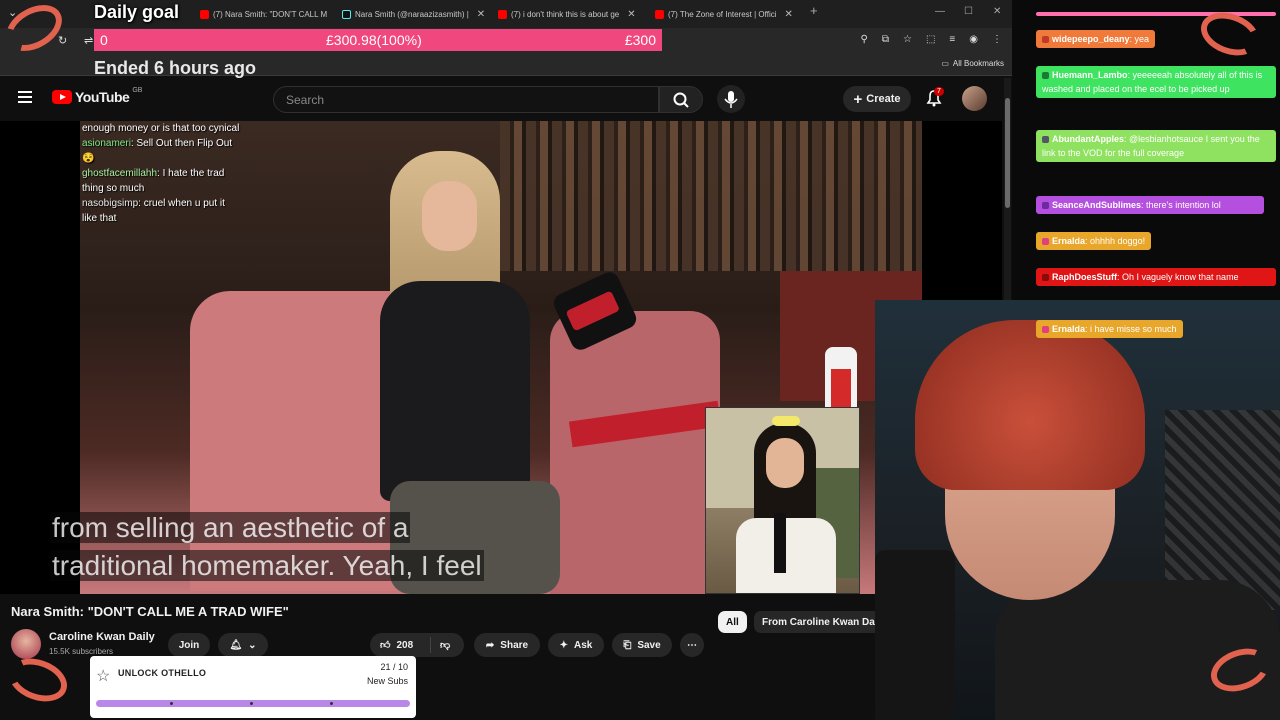 The height and width of the screenshot is (720, 1280). I want to click on ask-label: Ask, so click(583, 645).